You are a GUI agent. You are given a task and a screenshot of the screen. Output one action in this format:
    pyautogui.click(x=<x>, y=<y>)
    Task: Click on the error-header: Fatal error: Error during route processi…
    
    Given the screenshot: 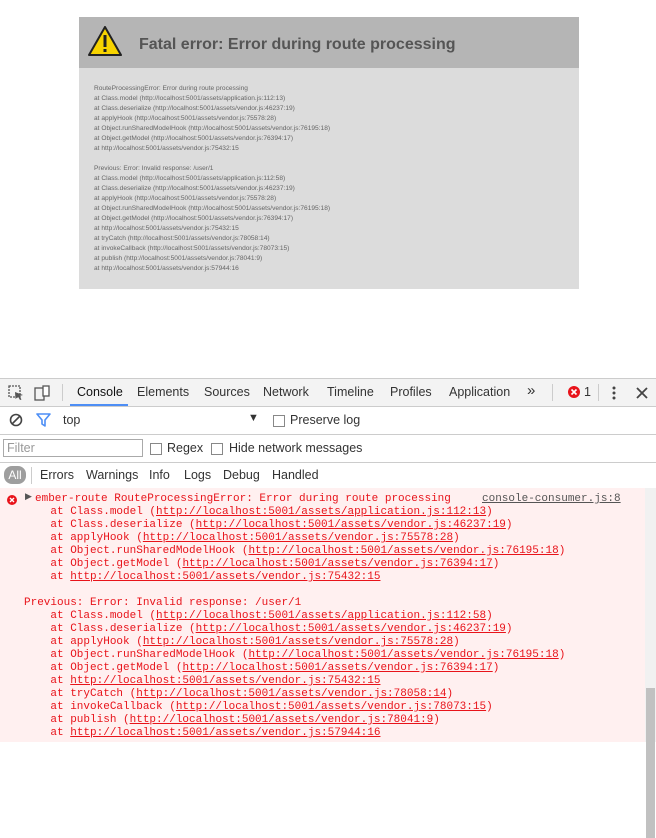 What is the action you would take?
    pyautogui.click(x=329, y=42)
    